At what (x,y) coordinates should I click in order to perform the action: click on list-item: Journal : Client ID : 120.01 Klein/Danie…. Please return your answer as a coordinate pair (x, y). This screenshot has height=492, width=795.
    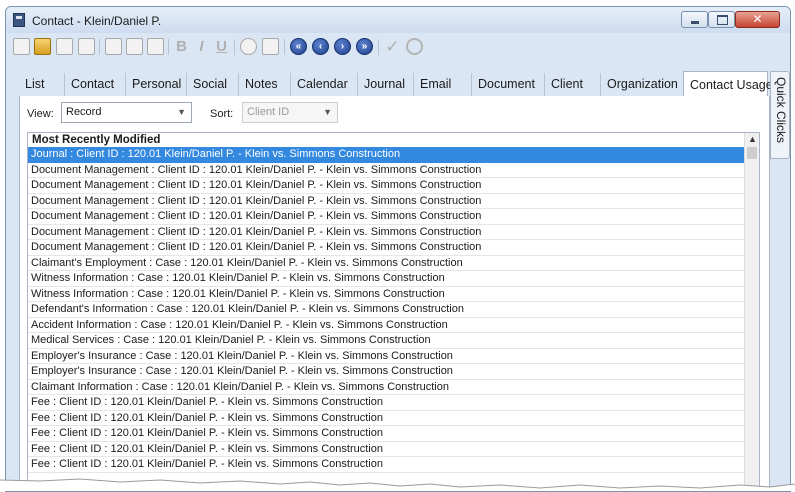
    Looking at the image, I should click on (386, 155).